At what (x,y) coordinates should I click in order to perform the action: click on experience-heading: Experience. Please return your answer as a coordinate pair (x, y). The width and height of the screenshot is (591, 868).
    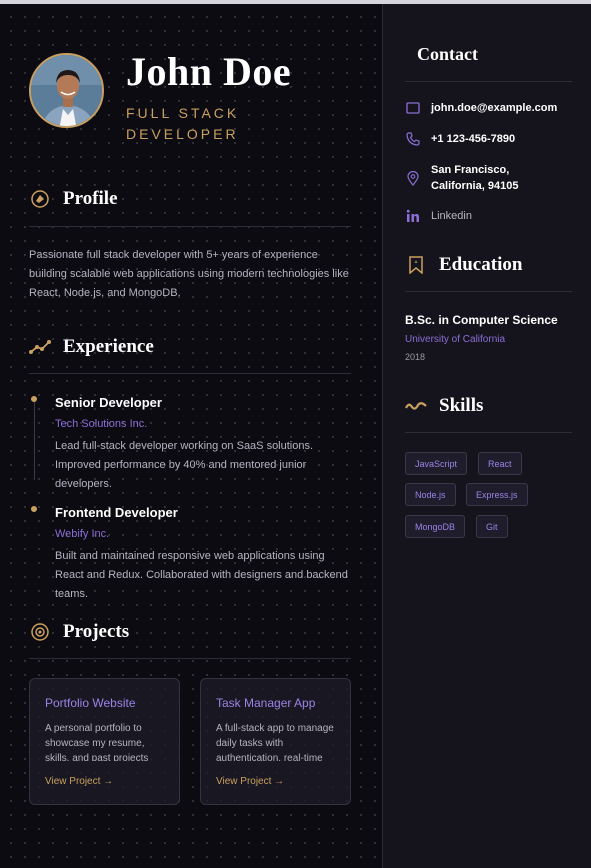
    Looking at the image, I should click on (108, 346).